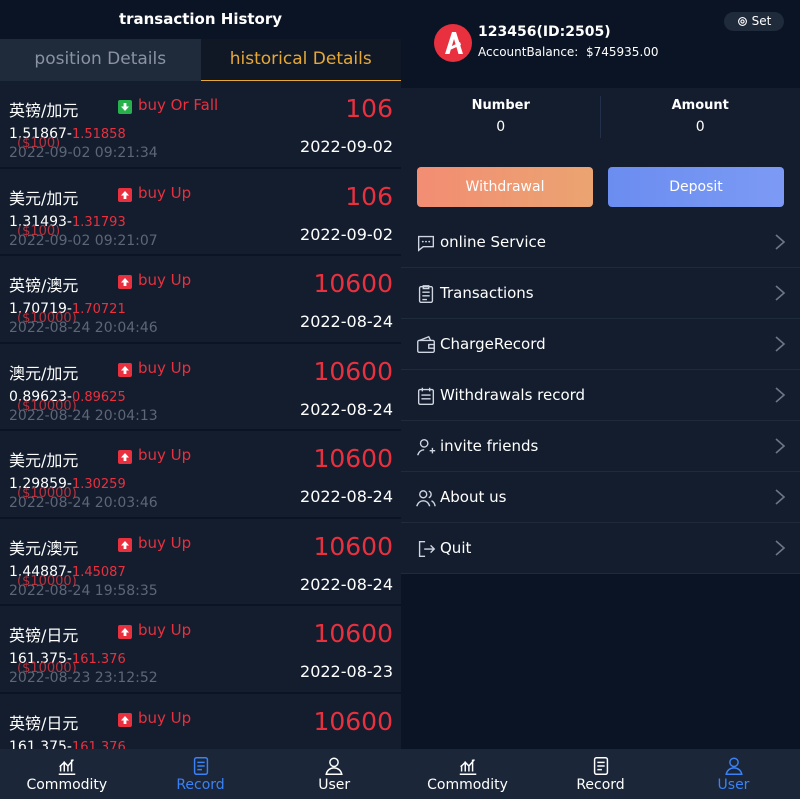  I want to click on user-icon, so click(733, 766).